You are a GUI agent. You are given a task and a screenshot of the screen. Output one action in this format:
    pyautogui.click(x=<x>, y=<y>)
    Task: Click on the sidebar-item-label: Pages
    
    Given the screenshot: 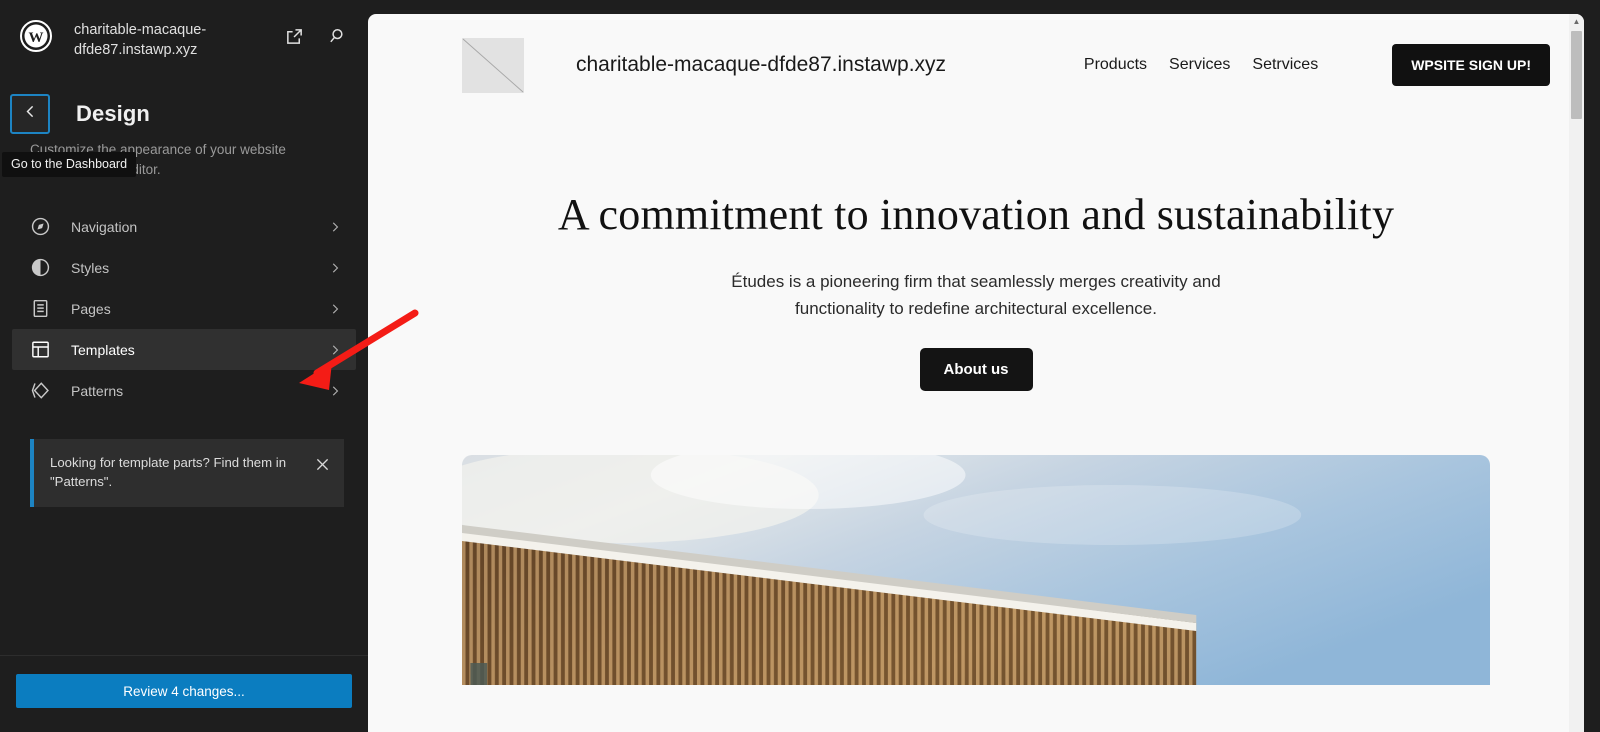 What is the action you would take?
    pyautogui.click(x=91, y=308)
    